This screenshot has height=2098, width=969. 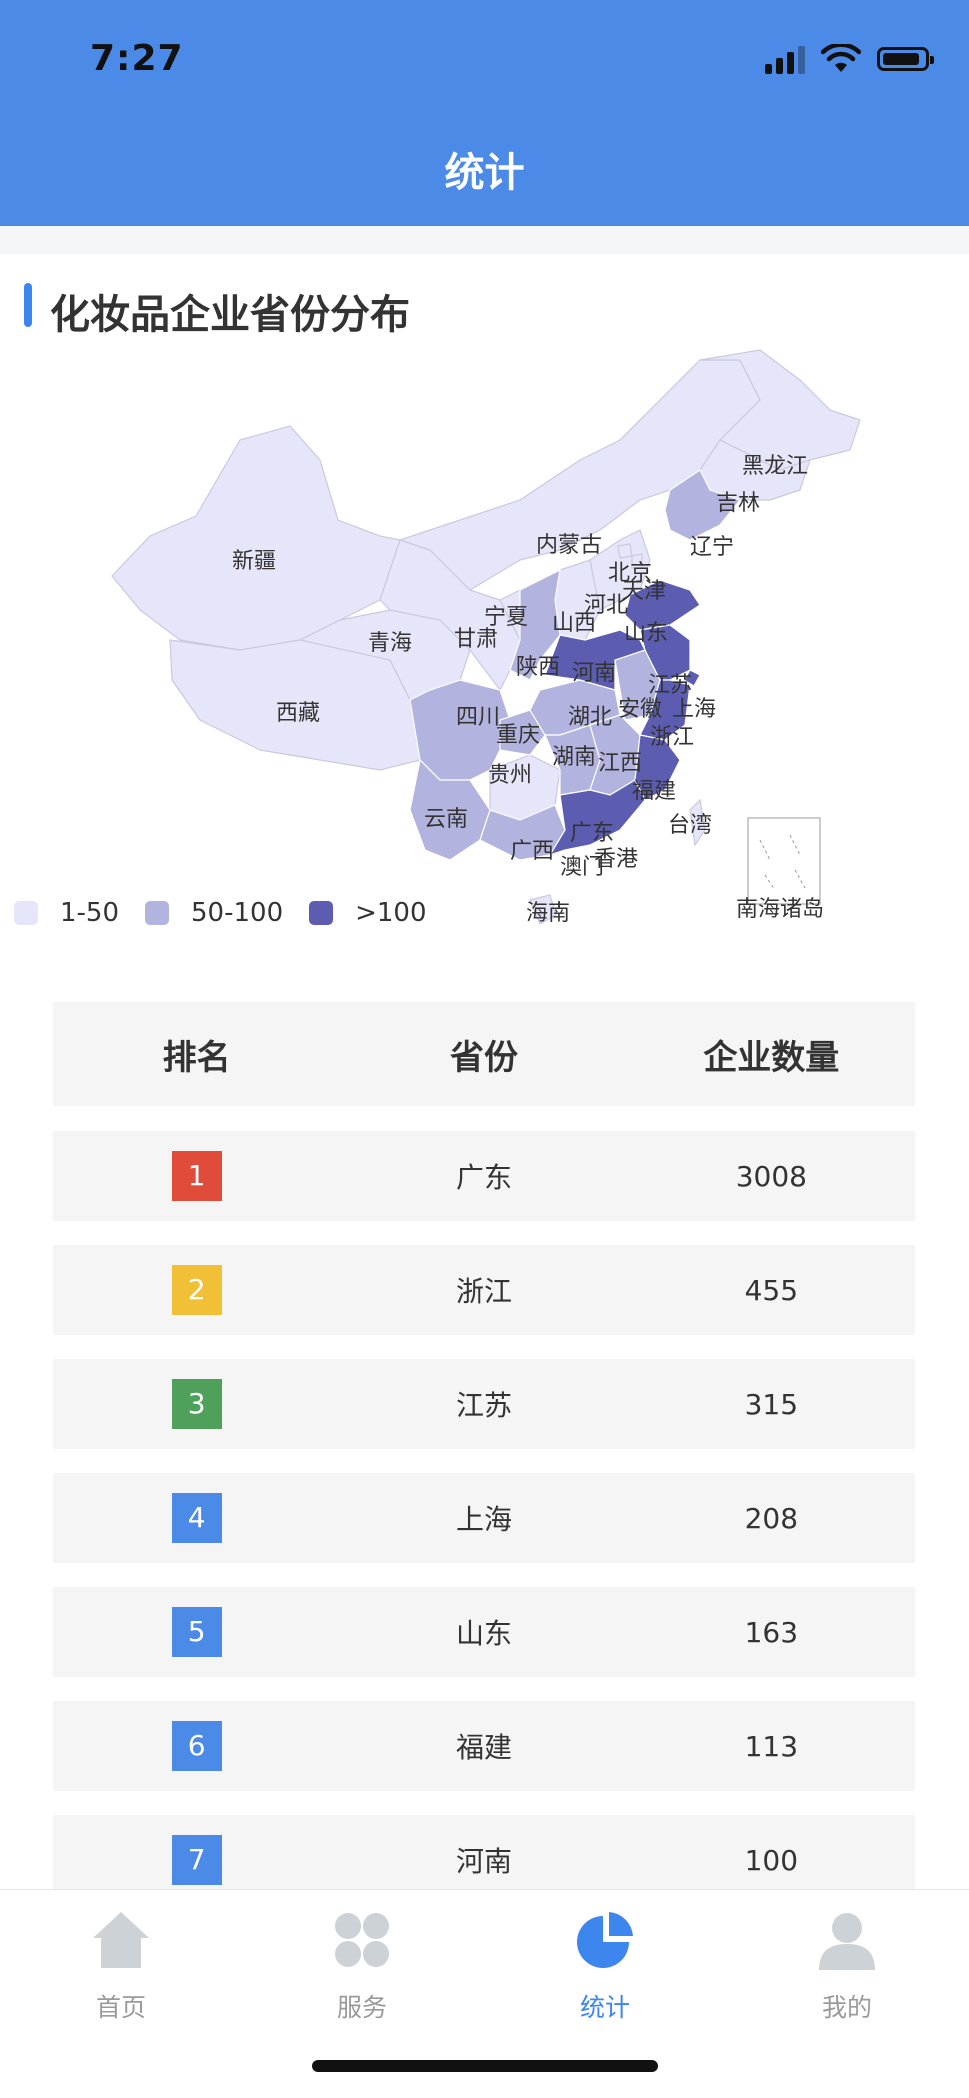 I want to click on column-header-rank: 排名, so click(x=196, y=1057).